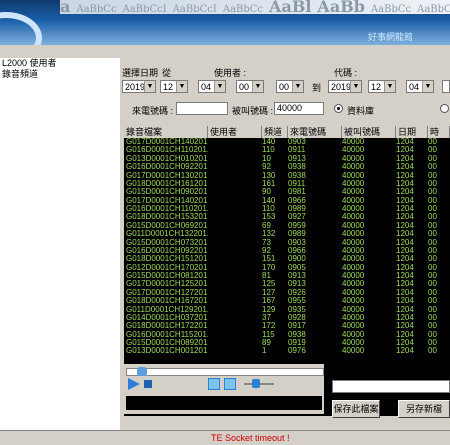  I want to click on table-row: G016D0001CH110201... 110 0911 40000 1204 00, so click(287, 150).